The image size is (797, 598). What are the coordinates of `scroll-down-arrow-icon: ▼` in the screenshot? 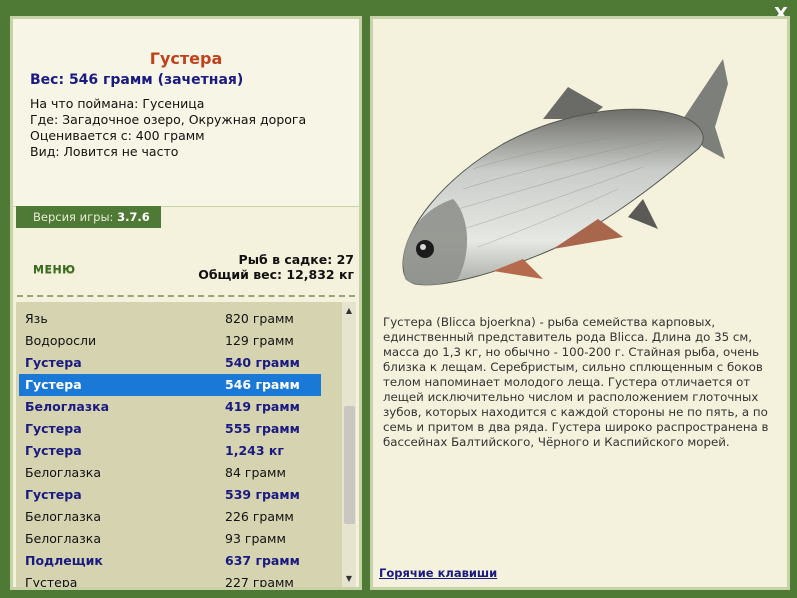 It's located at (349, 579).